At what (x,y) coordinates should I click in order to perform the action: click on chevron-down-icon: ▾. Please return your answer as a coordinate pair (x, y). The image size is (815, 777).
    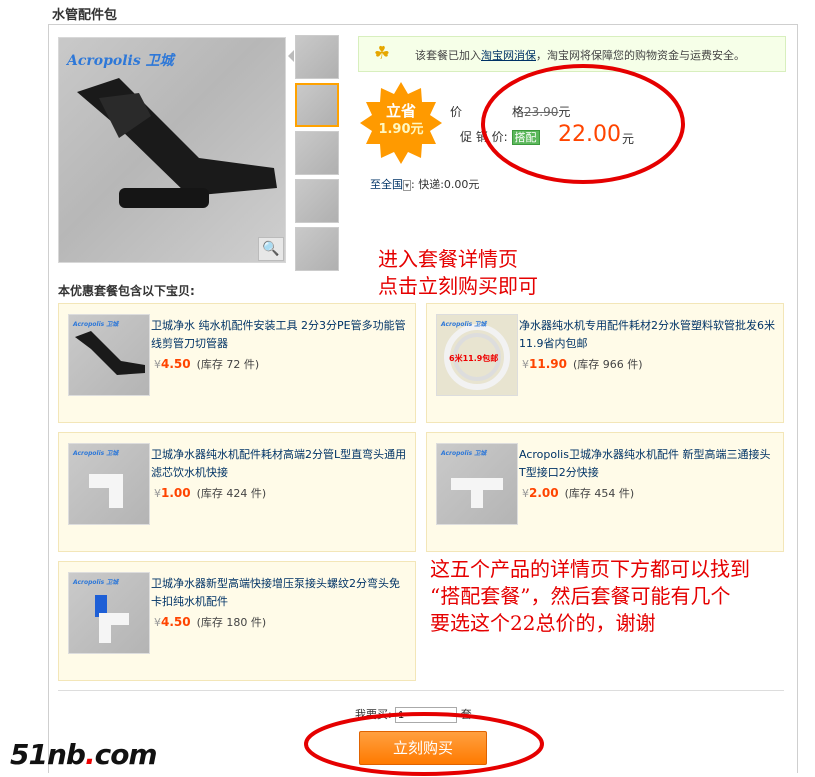
    Looking at the image, I should click on (407, 185).